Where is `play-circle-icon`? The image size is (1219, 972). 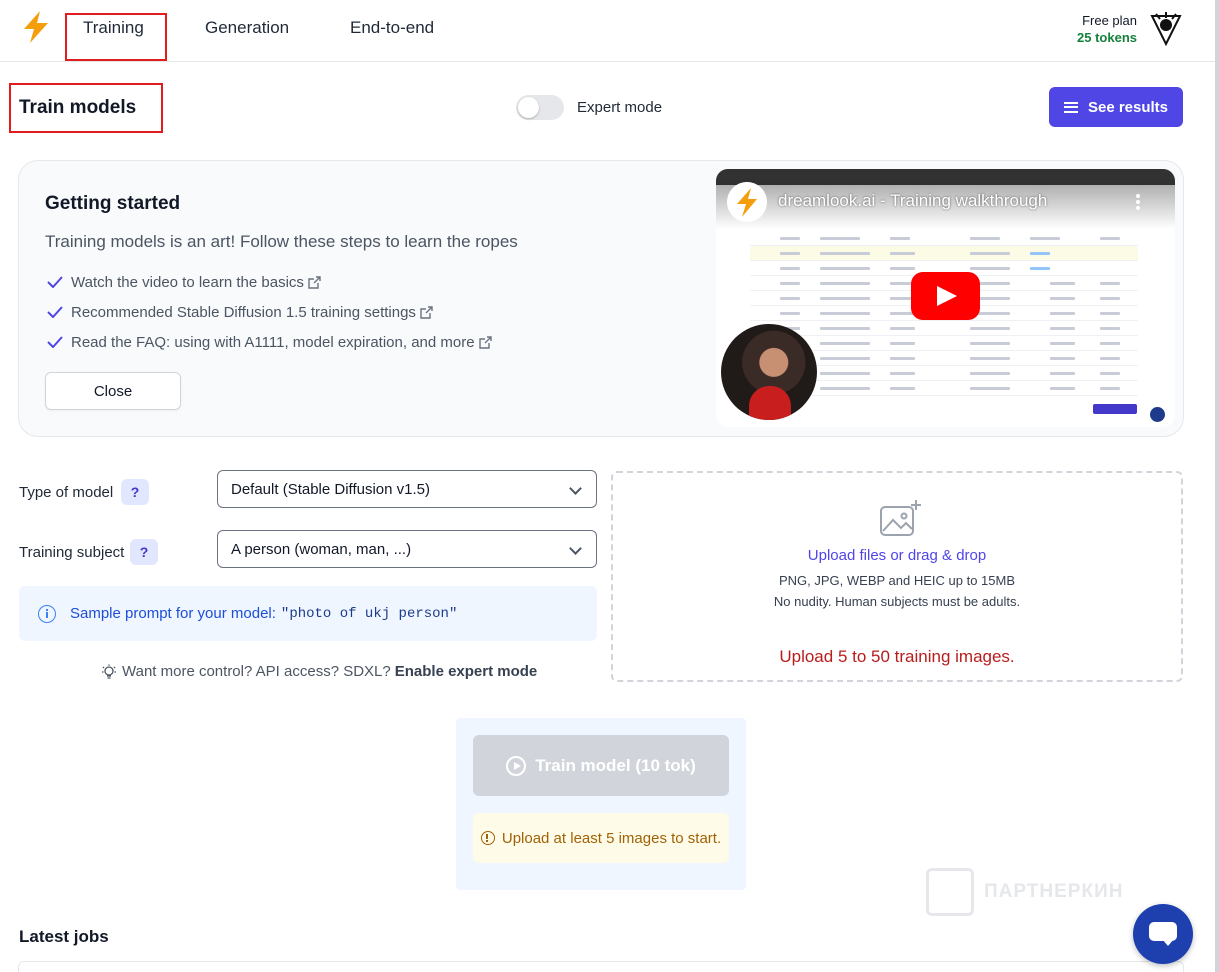
play-circle-icon is located at coordinates (516, 765).